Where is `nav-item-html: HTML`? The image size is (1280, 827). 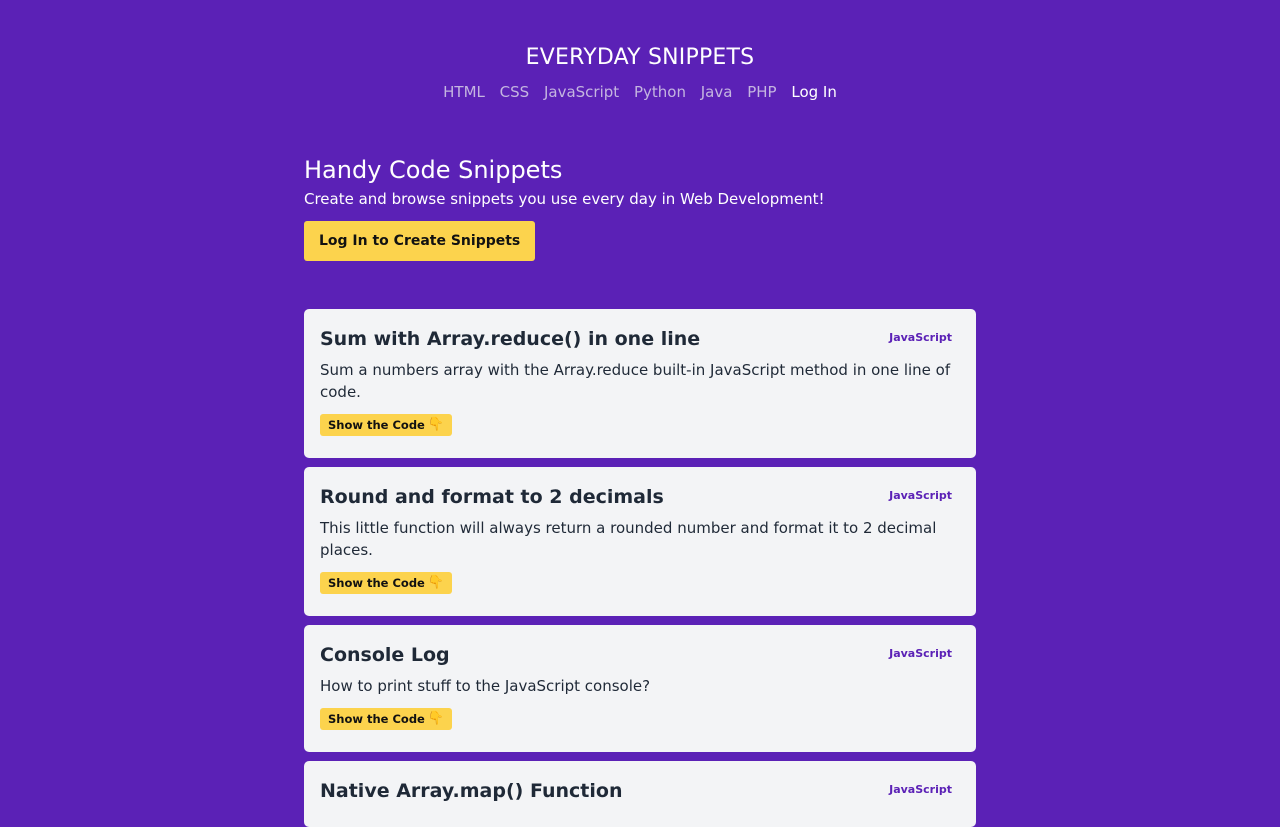
nav-item-html: HTML is located at coordinates (464, 92).